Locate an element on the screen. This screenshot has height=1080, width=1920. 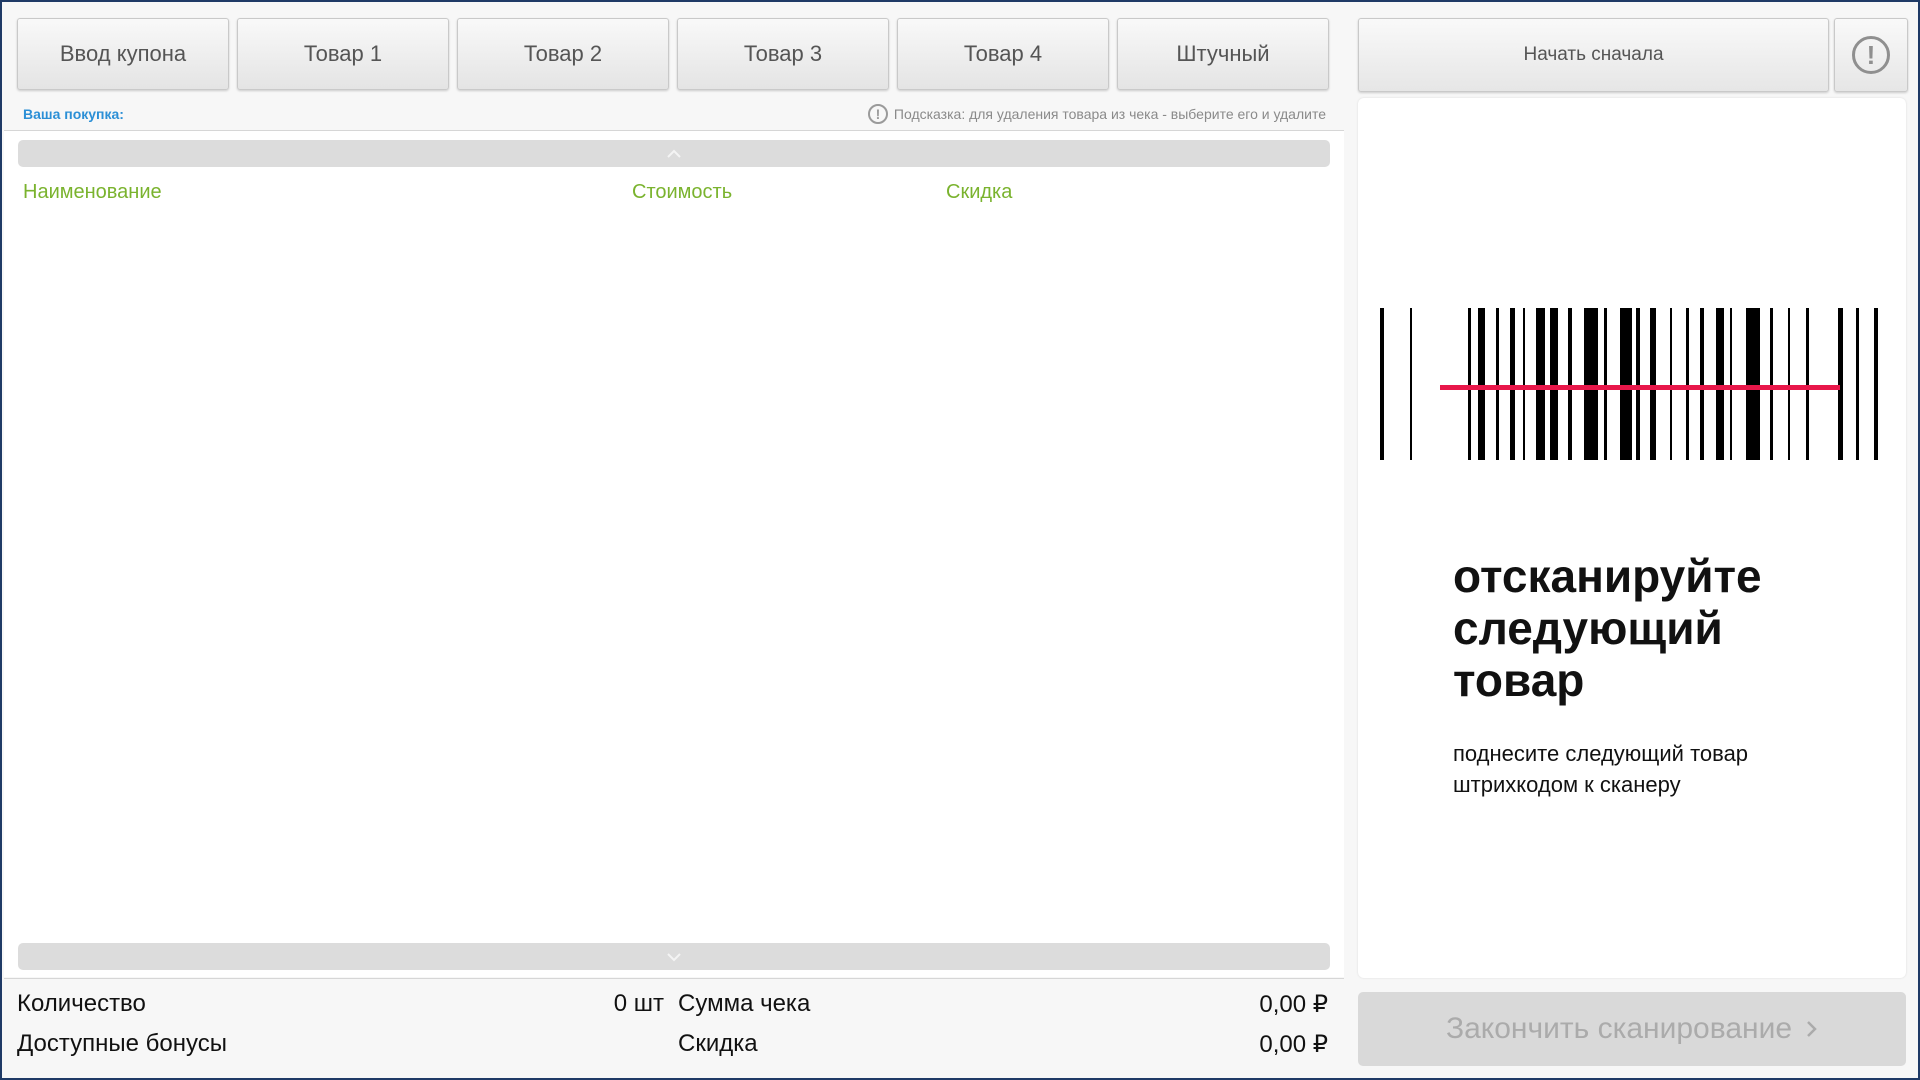
product-1-button: Товар 1 is located at coordinates (343, 54).